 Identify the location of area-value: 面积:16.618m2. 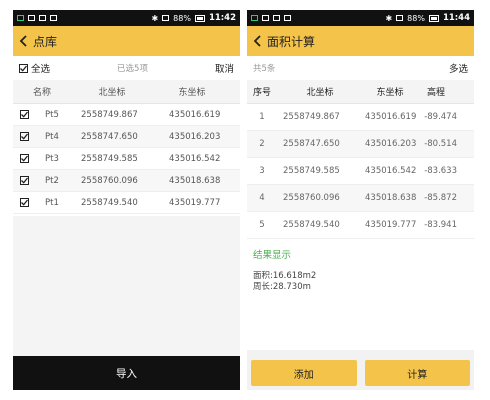
(285, 276).